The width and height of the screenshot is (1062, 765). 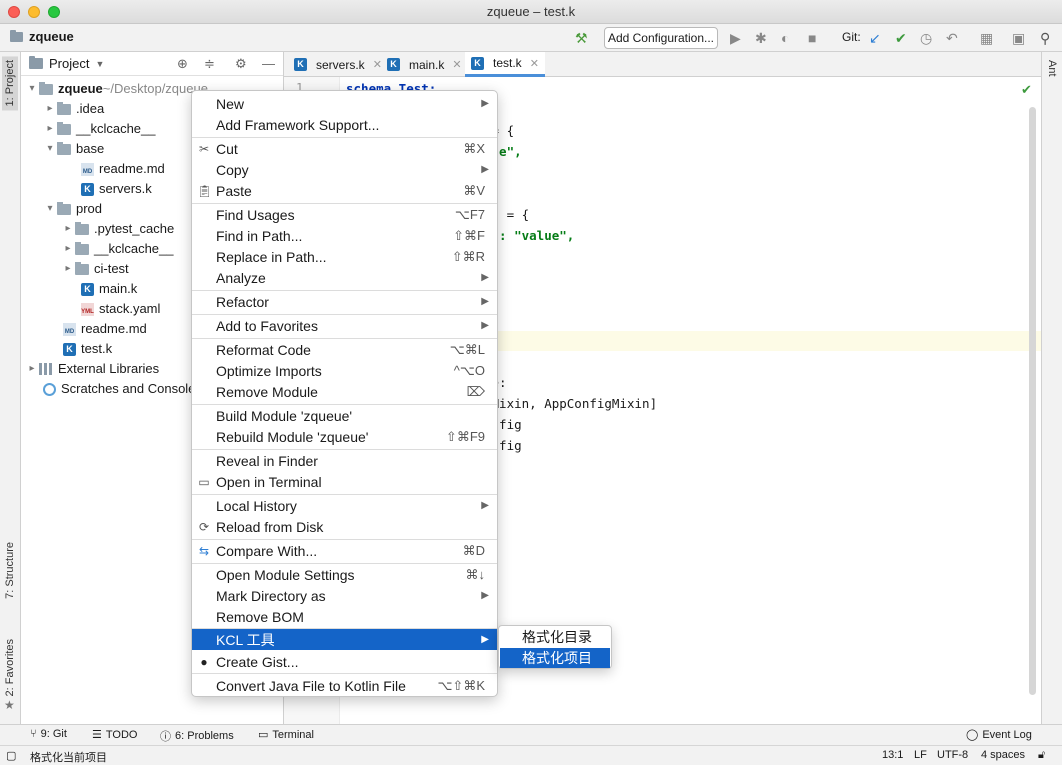 I want to click on git-update-icon: ↙, so click(x=875, y=38).